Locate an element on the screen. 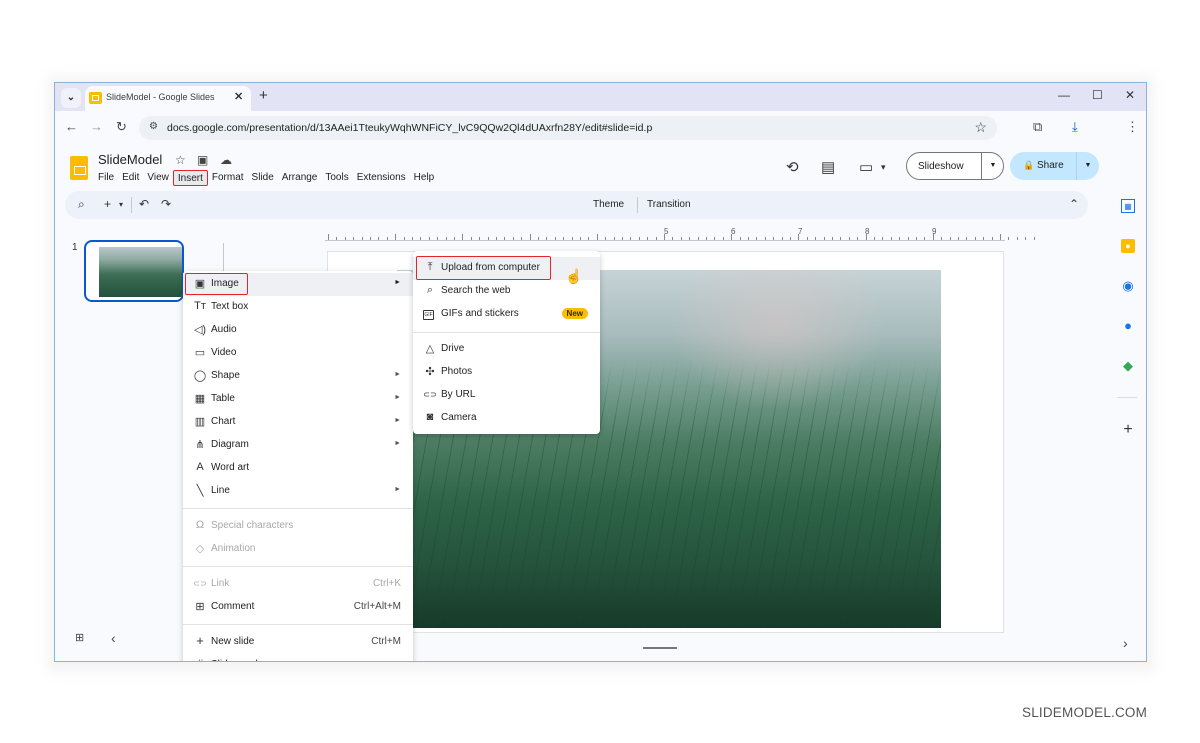 This screenshot has height=743, width=1200. insert-menu-item-slide-numbers: # Slide numbers is located at coordinates (298, 657).